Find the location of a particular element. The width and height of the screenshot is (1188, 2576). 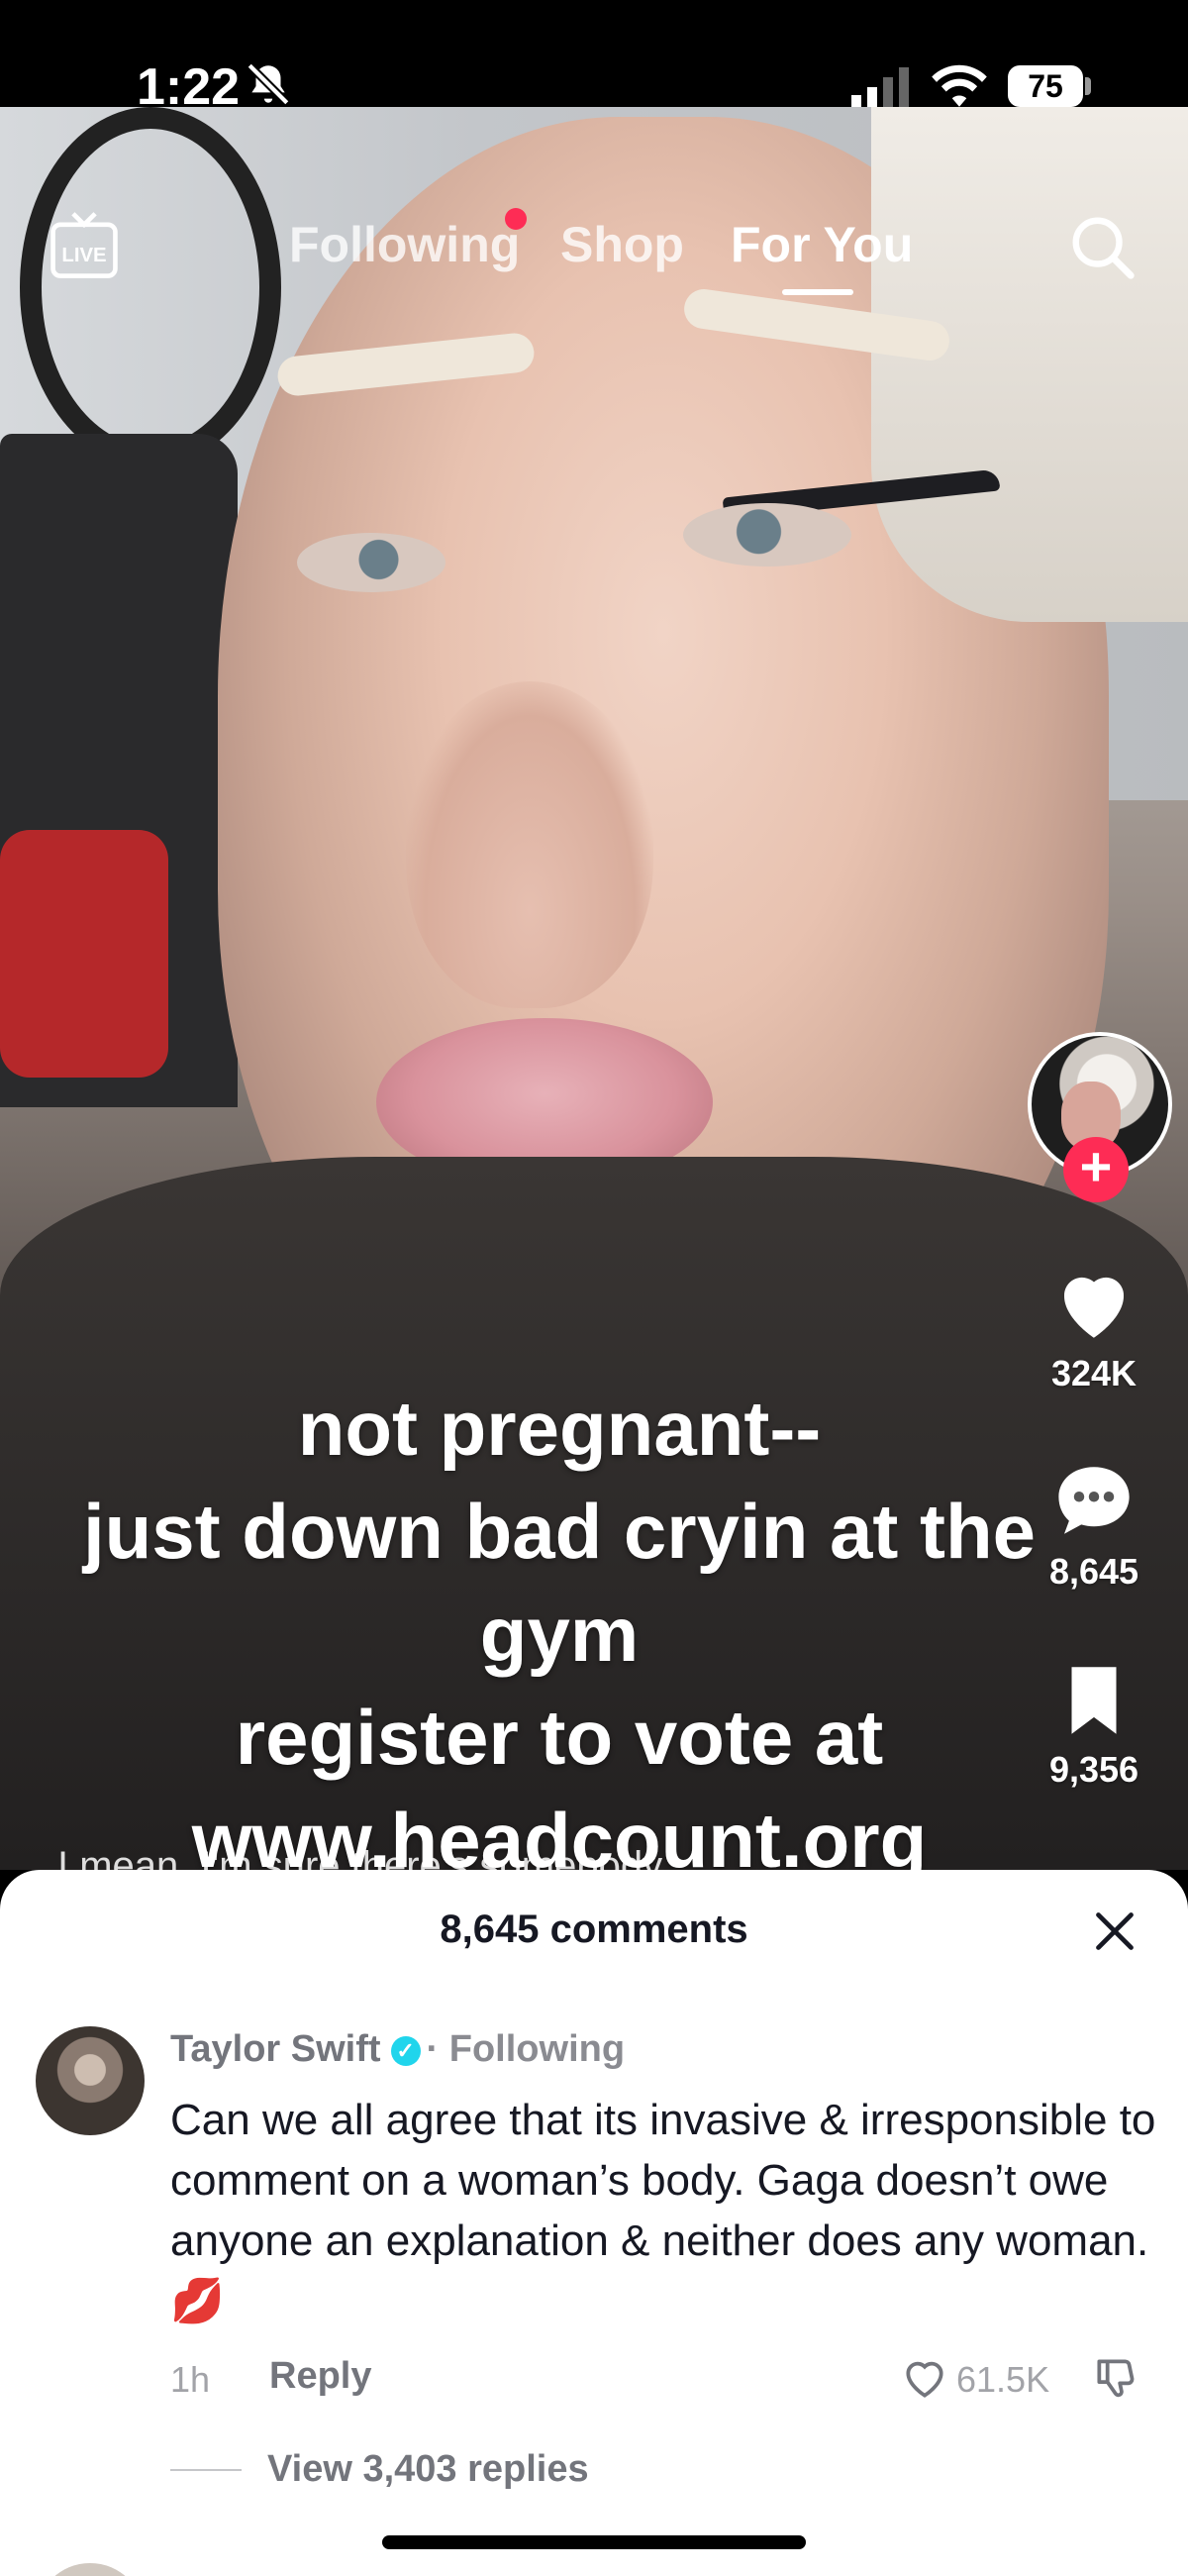

view-replies-button: View 3,403 replies is located at coordinates (428, 2469).